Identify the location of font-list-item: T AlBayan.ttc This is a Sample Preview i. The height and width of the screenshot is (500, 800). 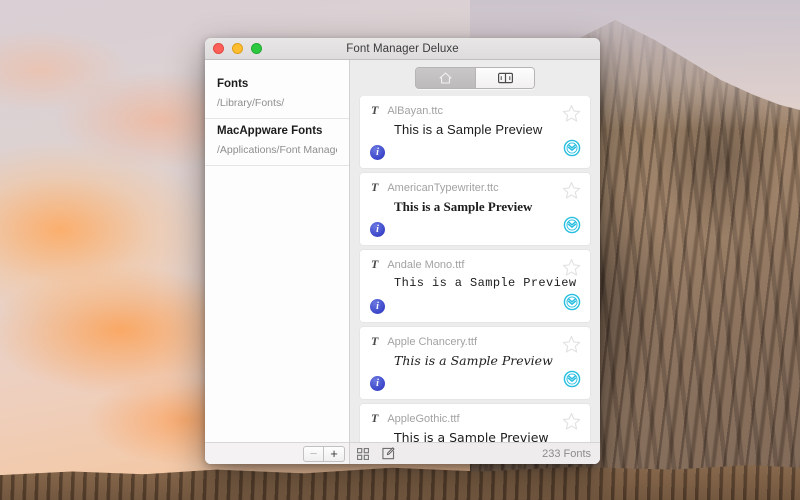
(475, 132).